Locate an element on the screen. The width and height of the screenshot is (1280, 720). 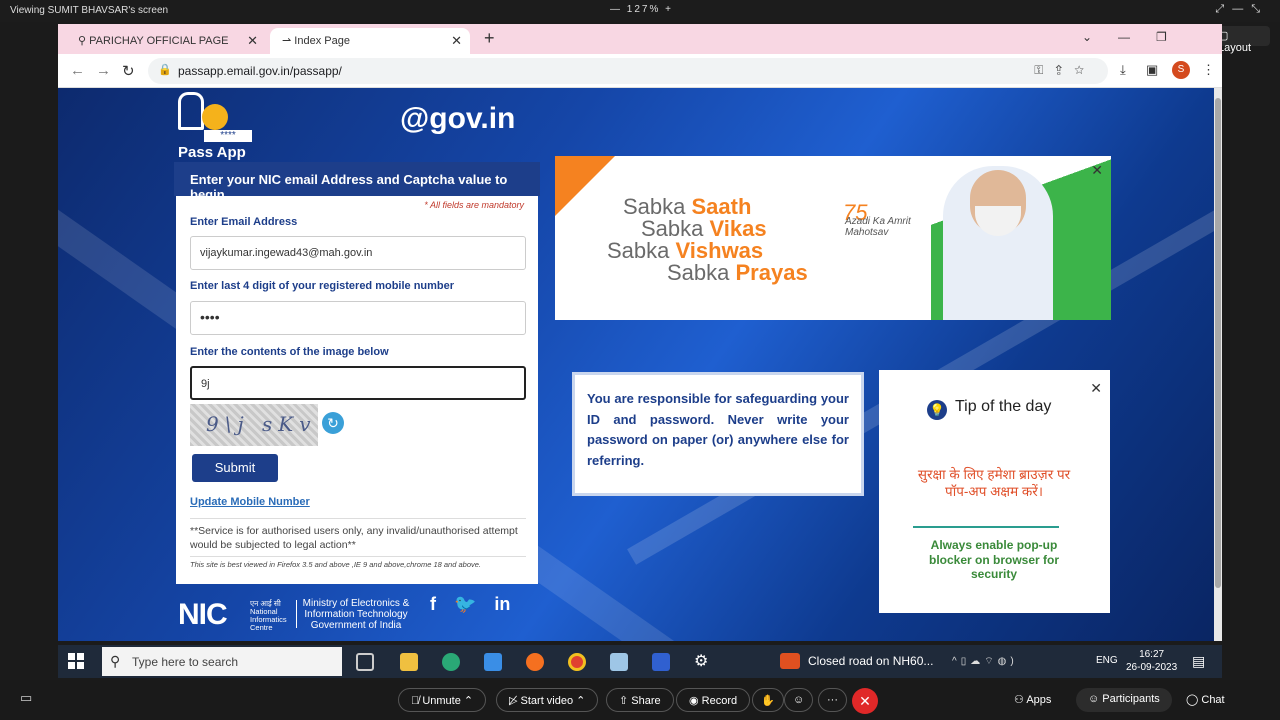
tab-index-page: ⇀ Index Page ✕ is located at coordinates (370, 41).